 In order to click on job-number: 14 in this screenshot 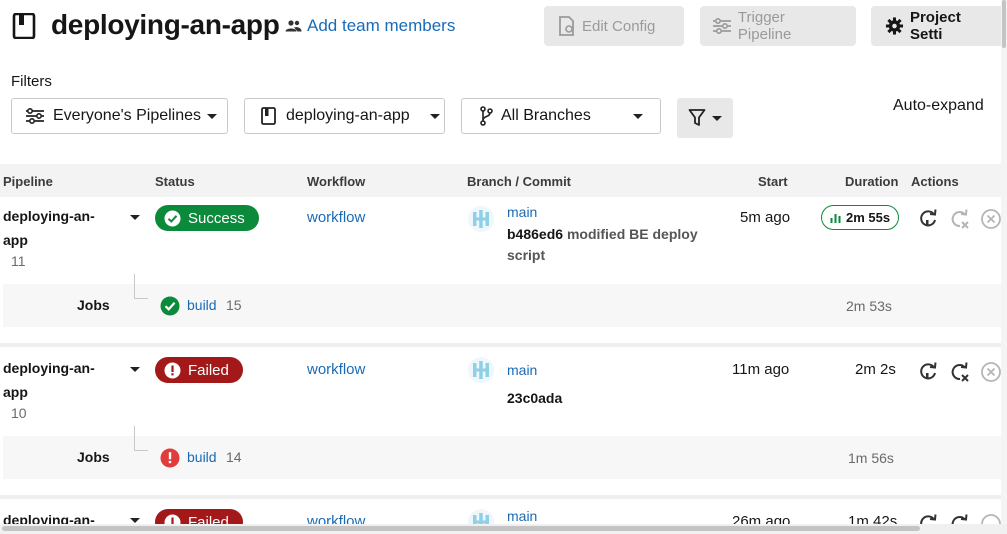, I will do `click(234, 457)`.